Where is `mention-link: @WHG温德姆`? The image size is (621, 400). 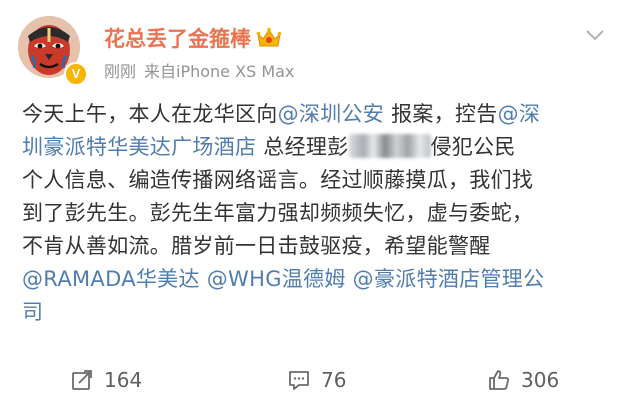
mention-link: @WHG温德姆 is located at coordinates (276, 279).